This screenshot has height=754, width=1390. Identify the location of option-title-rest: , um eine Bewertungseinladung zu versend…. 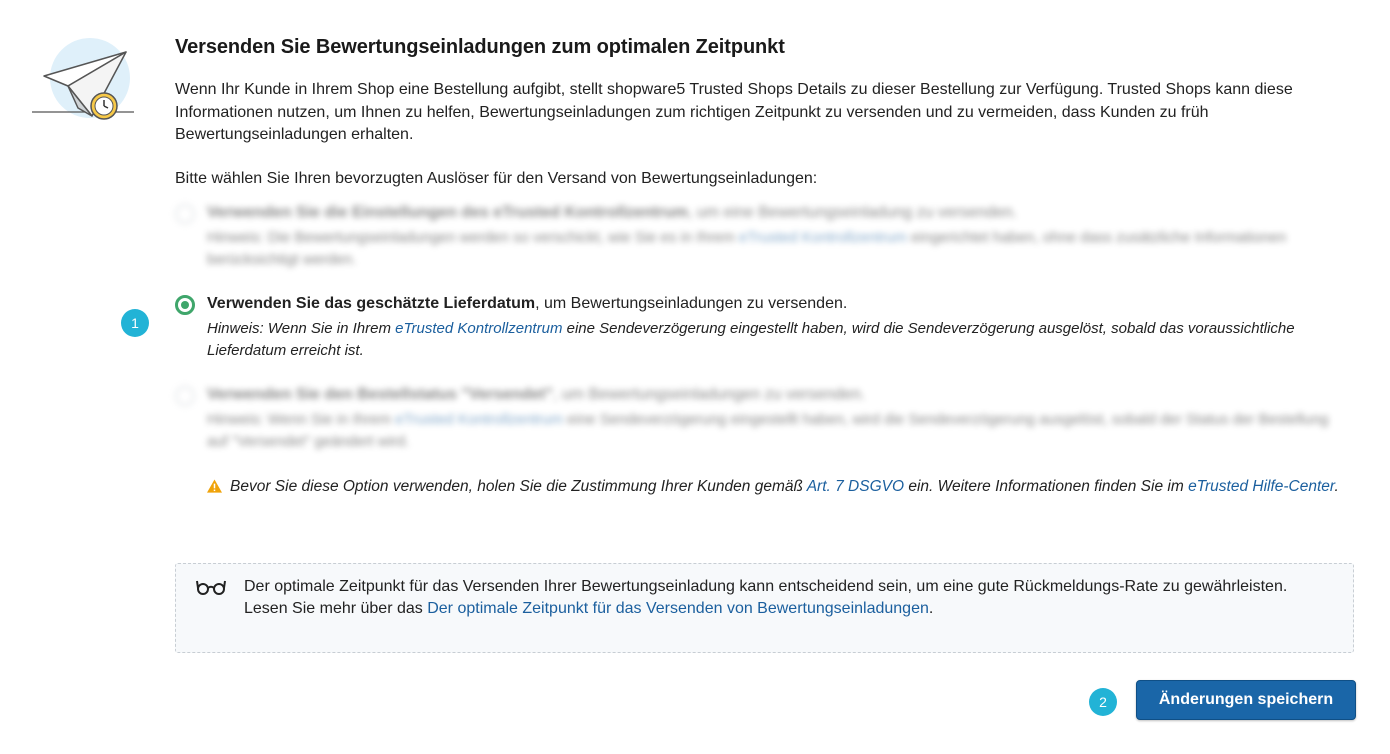
(852, 212).